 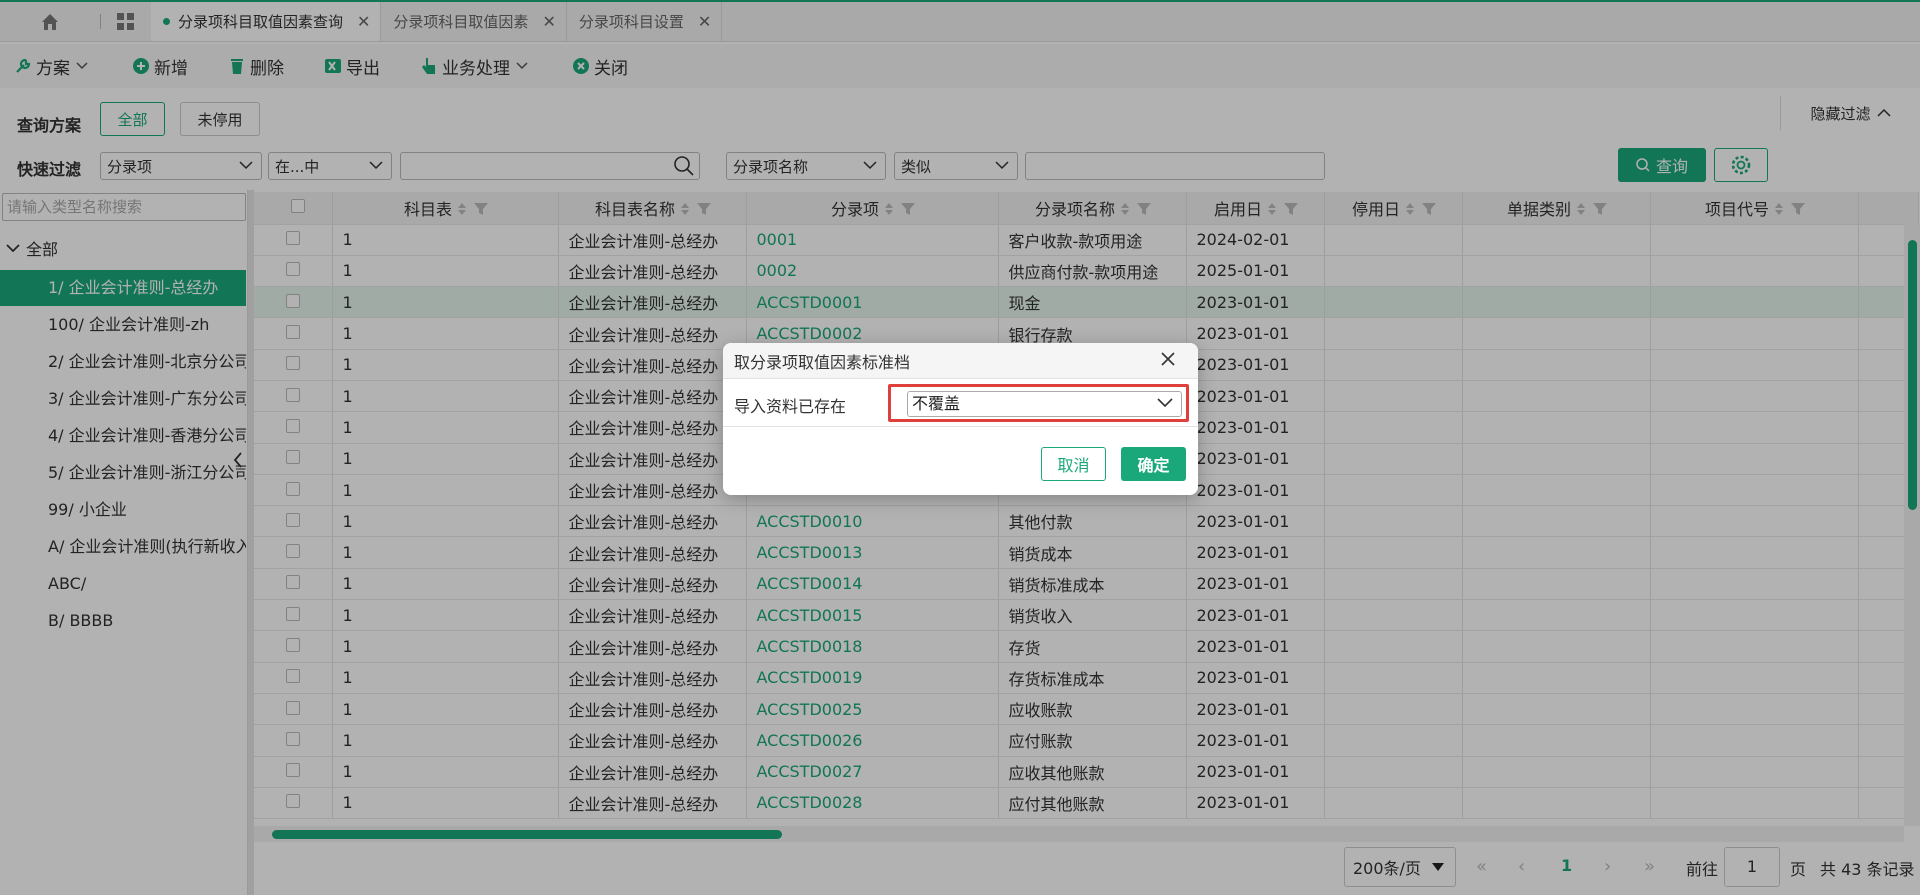 What do you see at coordinates (936, 403) in the screenshot?
I see `existing-data-value: 不覆盖` at bounding box center [936, 403].